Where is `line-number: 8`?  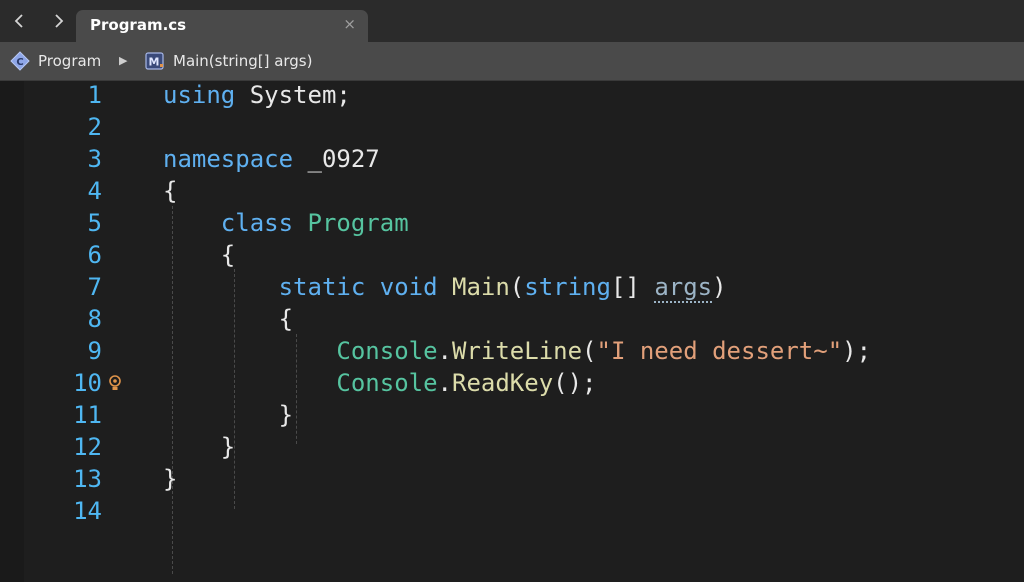
line-number: 8 is located at coordinates (94, 319).